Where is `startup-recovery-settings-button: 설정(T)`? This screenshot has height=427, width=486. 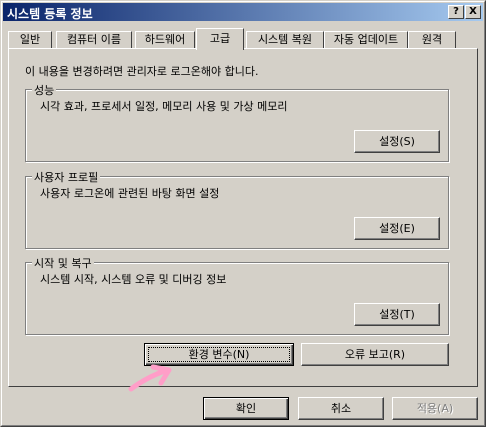 startup-recovery-settings-button: 설정(T) is located at coordinates (397, 314).